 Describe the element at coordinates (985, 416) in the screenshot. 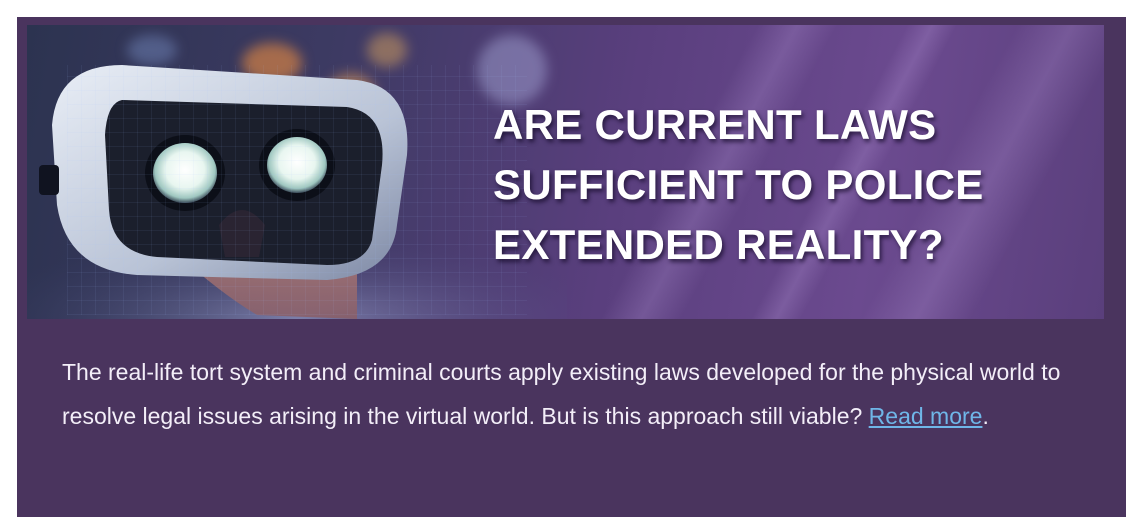

I see `trailing-period: .` at that location.